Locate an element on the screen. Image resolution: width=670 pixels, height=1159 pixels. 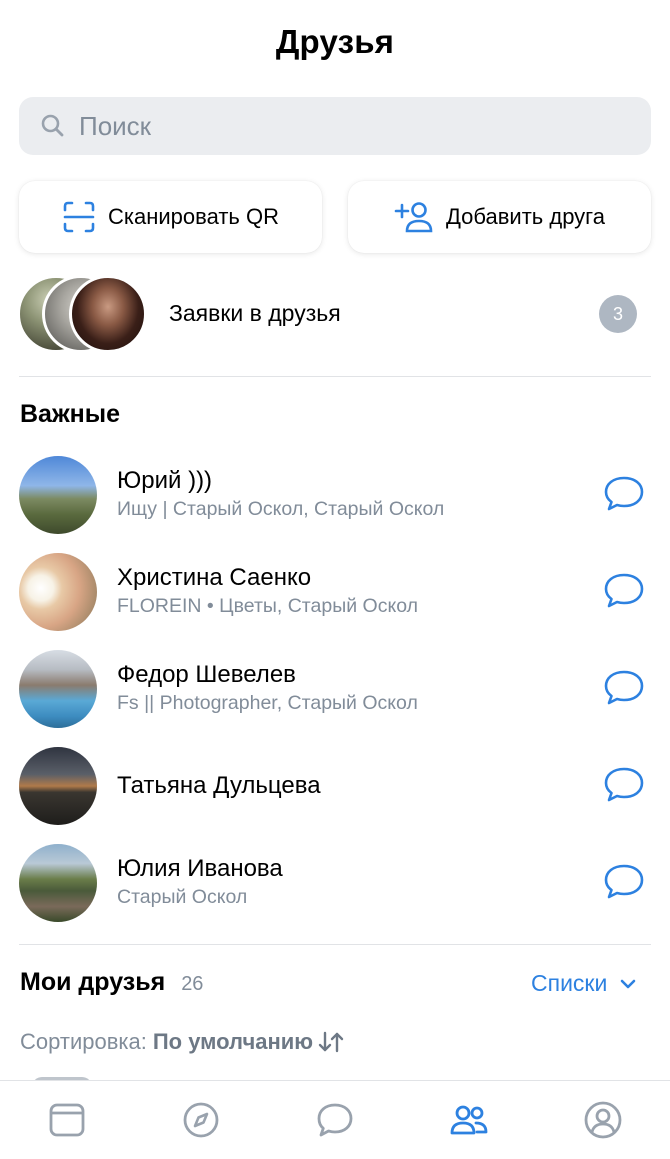
friend-row: Татьяна Дульцева is located at coordinates (335, 786).